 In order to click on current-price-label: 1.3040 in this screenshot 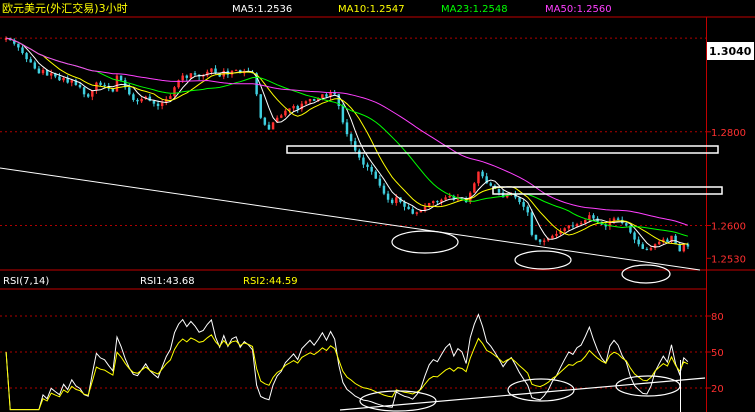, I will do `click(730, 51)`.